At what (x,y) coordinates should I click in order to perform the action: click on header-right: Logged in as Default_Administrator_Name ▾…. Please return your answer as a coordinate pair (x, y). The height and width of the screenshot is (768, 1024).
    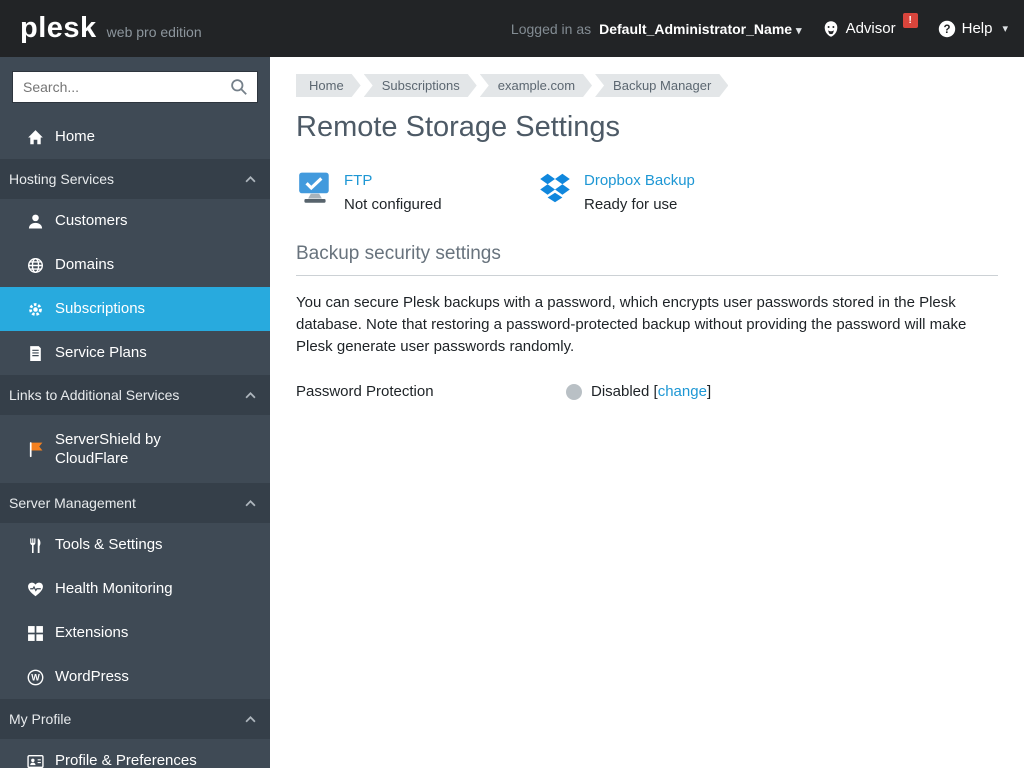
    Looking at the image, I should click on (759, 25).